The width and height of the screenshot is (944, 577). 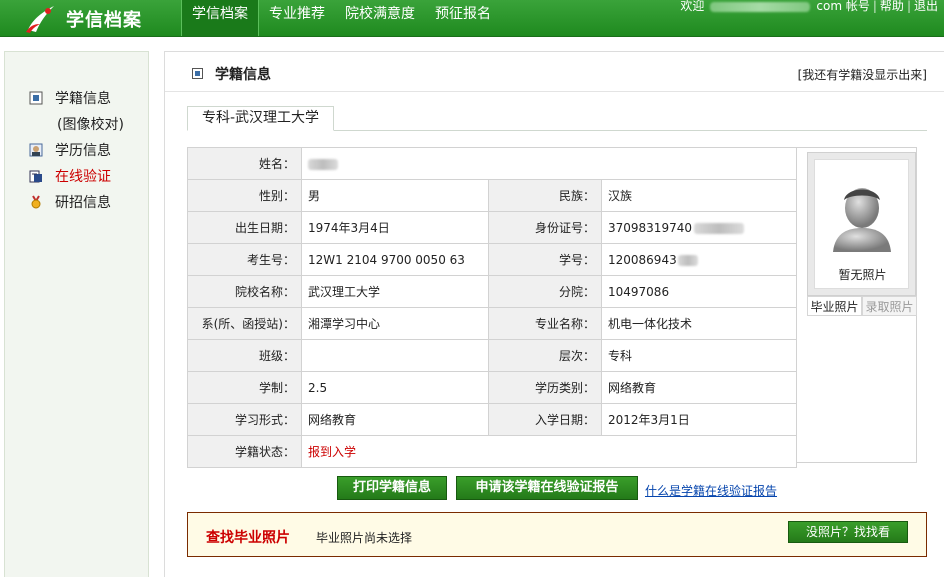 I want to click on photo-frame: 暂无照片, so click(x=861, y=224).